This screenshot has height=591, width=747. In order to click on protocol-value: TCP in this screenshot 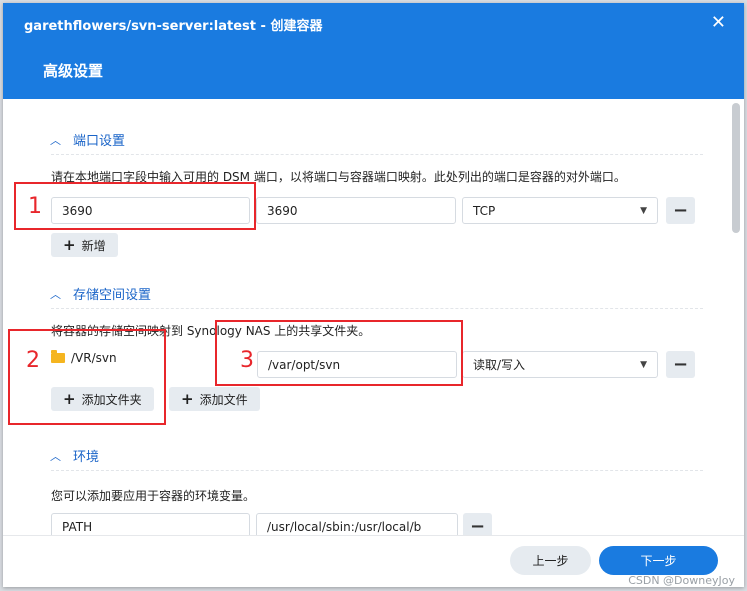, I will do `click(484, 210)`.